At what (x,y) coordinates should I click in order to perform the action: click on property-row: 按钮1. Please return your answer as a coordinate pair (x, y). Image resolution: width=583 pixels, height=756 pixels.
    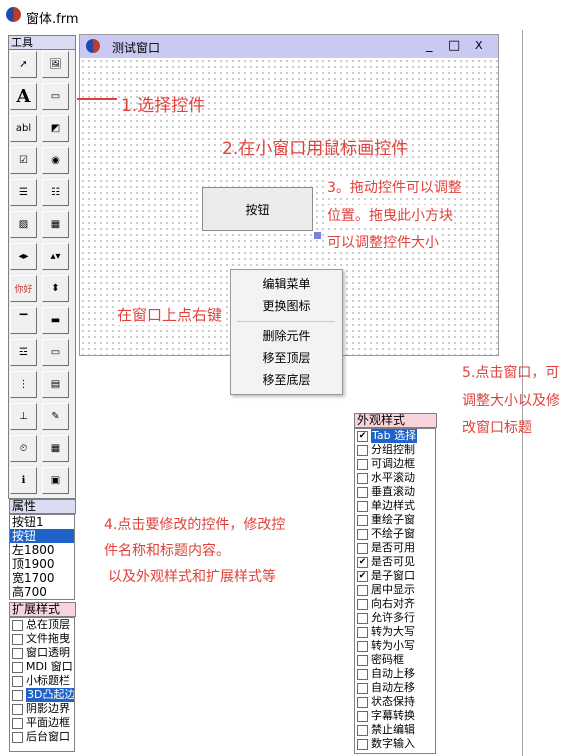
    Looking at the image, I should click on (42, 522).